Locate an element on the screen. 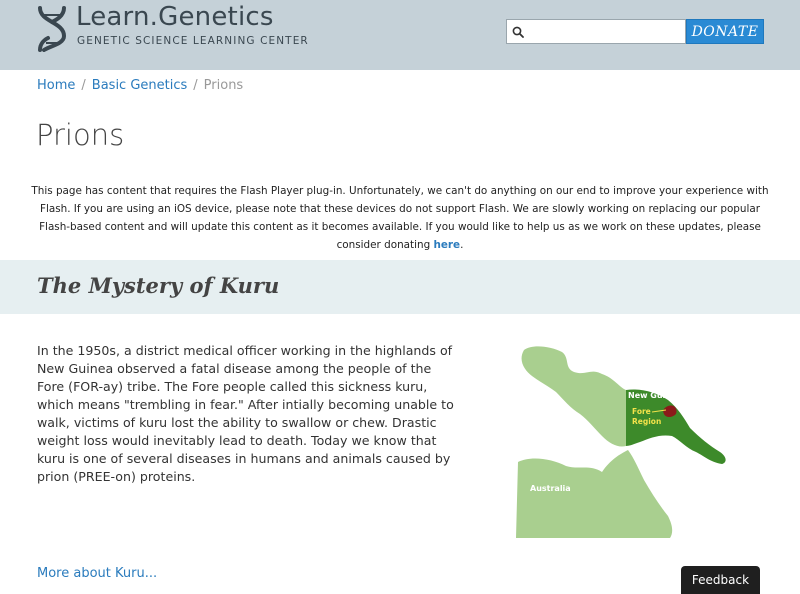  map-label-fore: Fore is located at coordinates (641, 411).